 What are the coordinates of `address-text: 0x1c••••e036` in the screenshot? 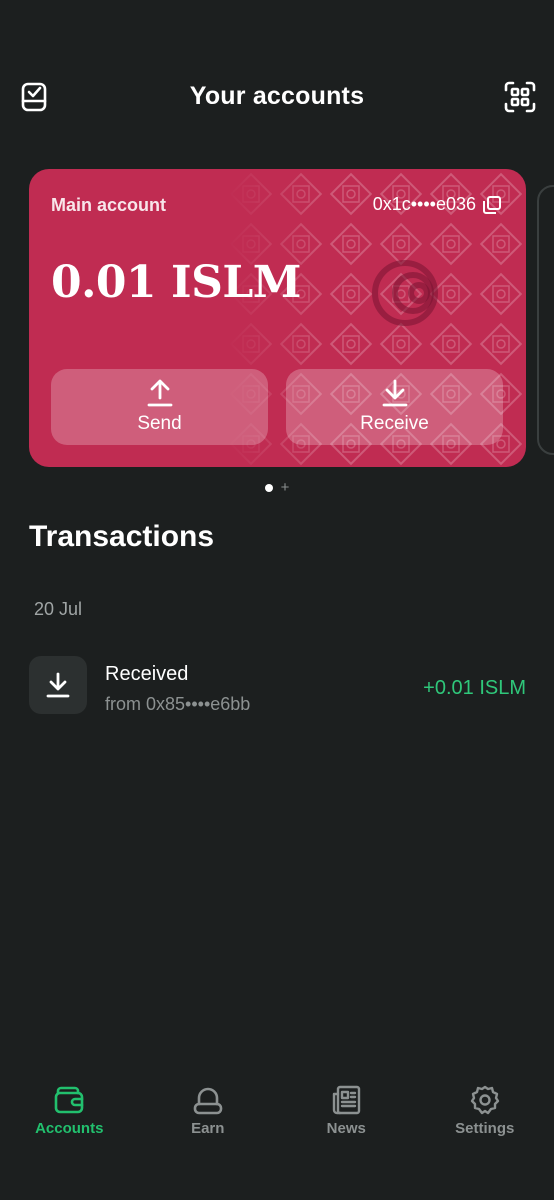 It's located at (424, 204).